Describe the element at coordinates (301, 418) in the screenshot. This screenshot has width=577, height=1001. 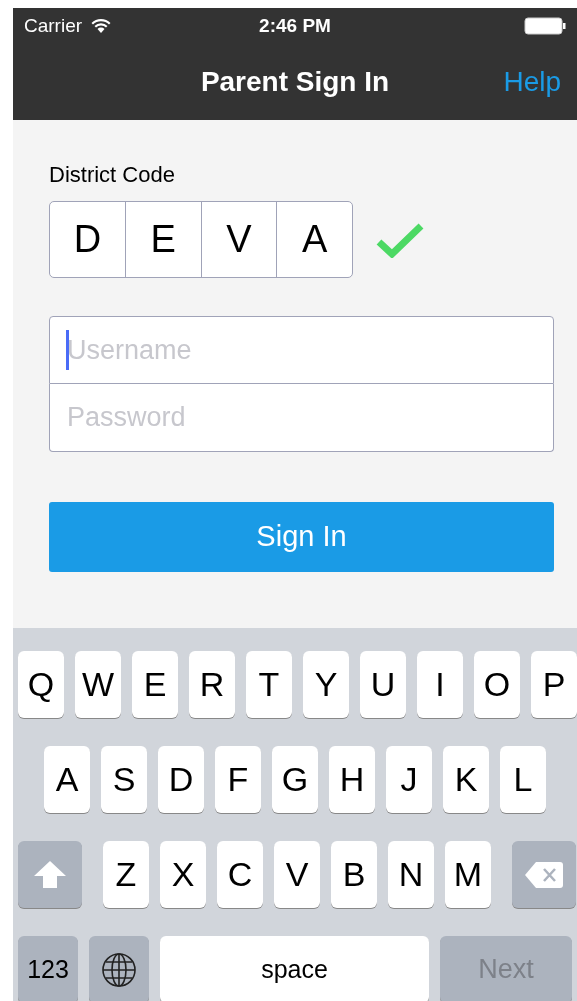
I see `password-field: Password` at that location.